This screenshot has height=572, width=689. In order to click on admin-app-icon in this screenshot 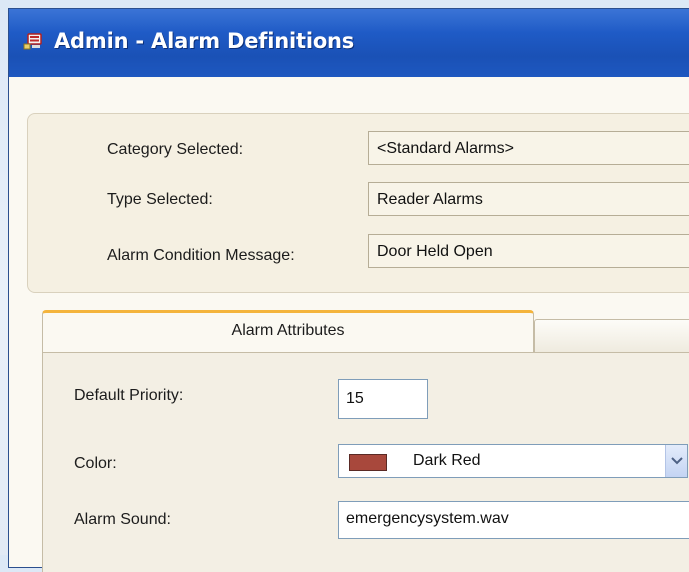, I will do `click(33, 41)`.